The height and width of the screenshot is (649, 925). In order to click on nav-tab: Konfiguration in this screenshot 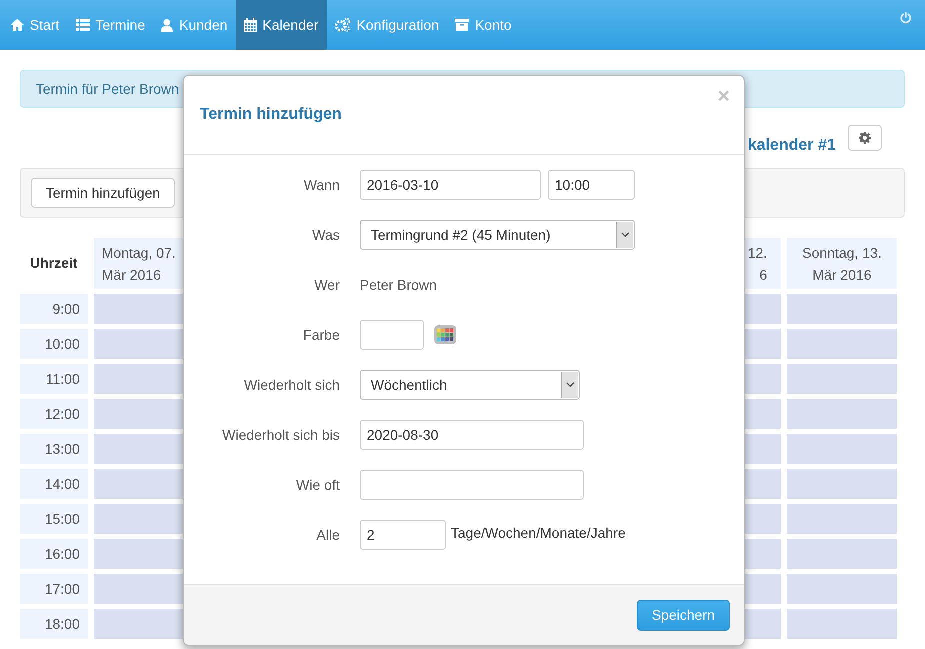, I will do `click(387, 25)`.